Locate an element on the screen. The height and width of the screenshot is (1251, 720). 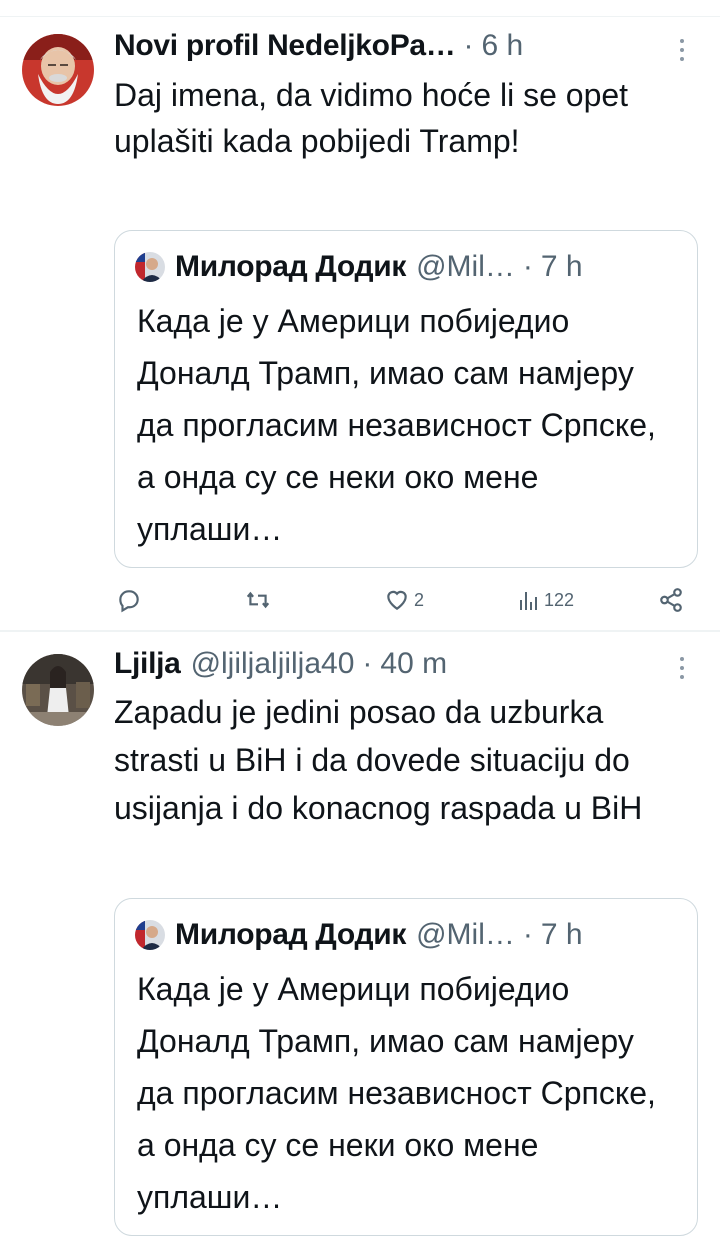
view-count: 122 is located at coordinates (559, 599).